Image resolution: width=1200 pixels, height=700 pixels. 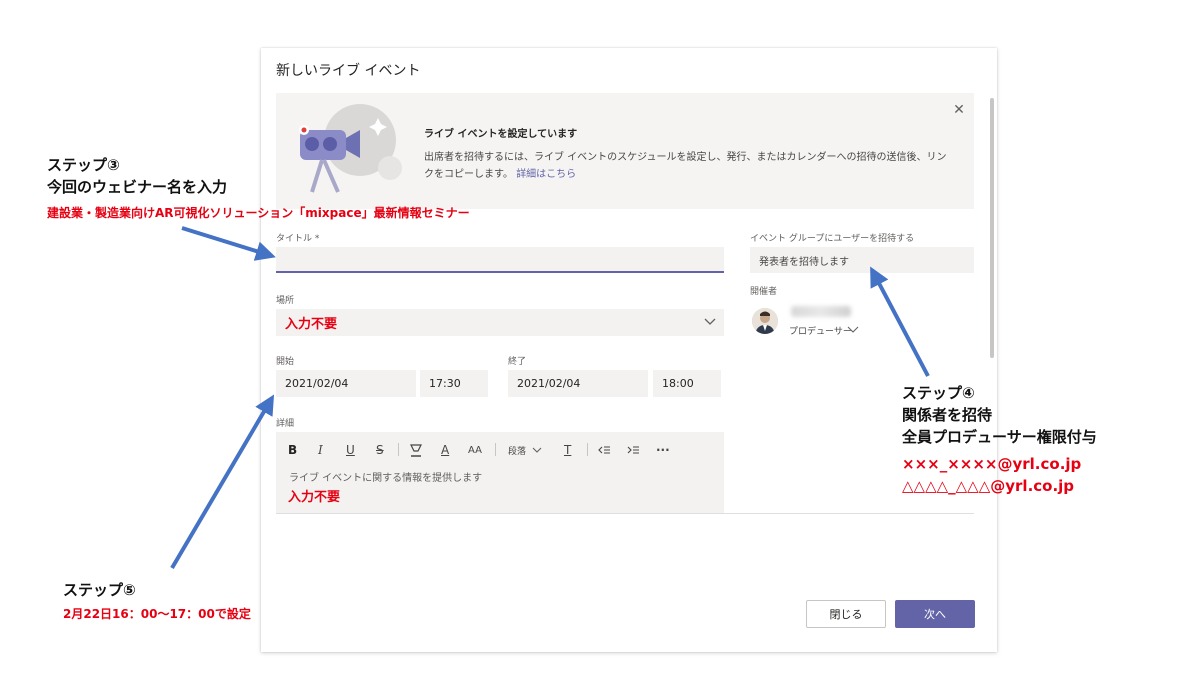 I want to click on bold-button: B, so click(x=292, y=450).